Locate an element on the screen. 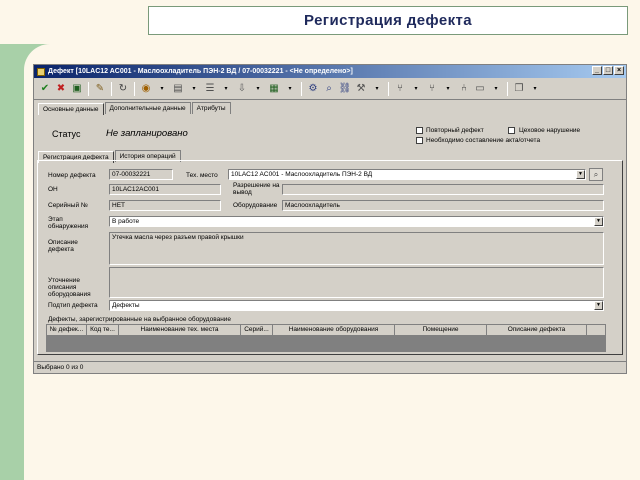 The image size is (640, 480). status-label: Статус is located at coordinates (66, 134).